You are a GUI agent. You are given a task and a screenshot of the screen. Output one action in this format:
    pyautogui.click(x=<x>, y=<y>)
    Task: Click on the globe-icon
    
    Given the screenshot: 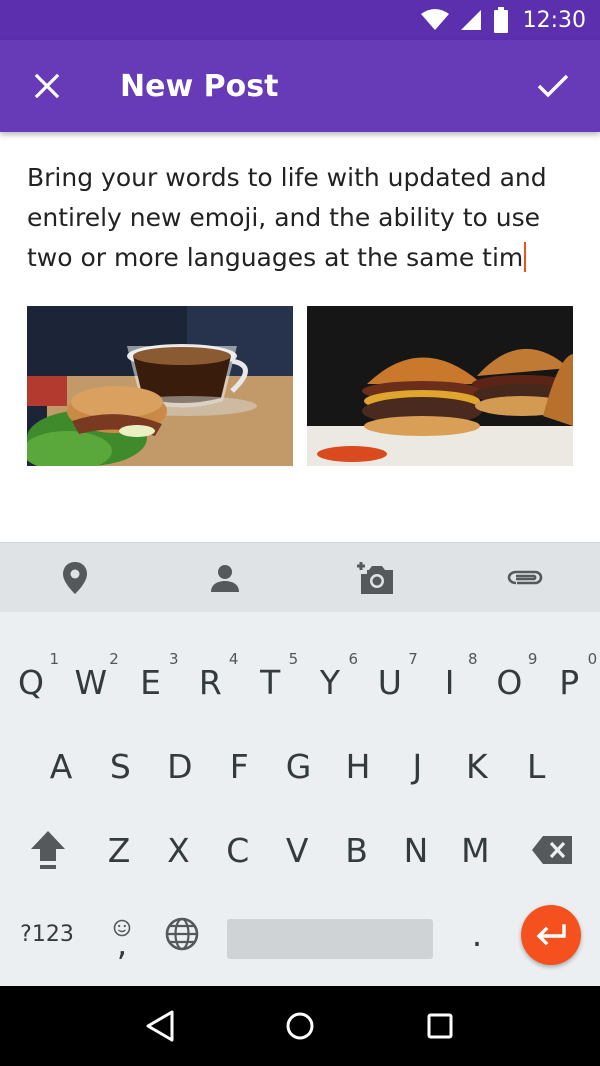 What is the action you would take?
    pyautogui.click(x=182, y=934)
    